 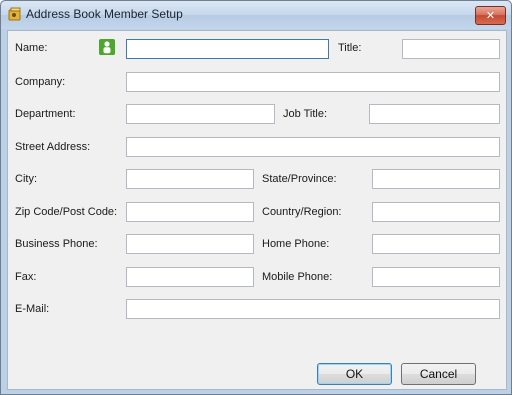 I want to click on window-title: Address Book Member Setup, so click(x=104, y=14).